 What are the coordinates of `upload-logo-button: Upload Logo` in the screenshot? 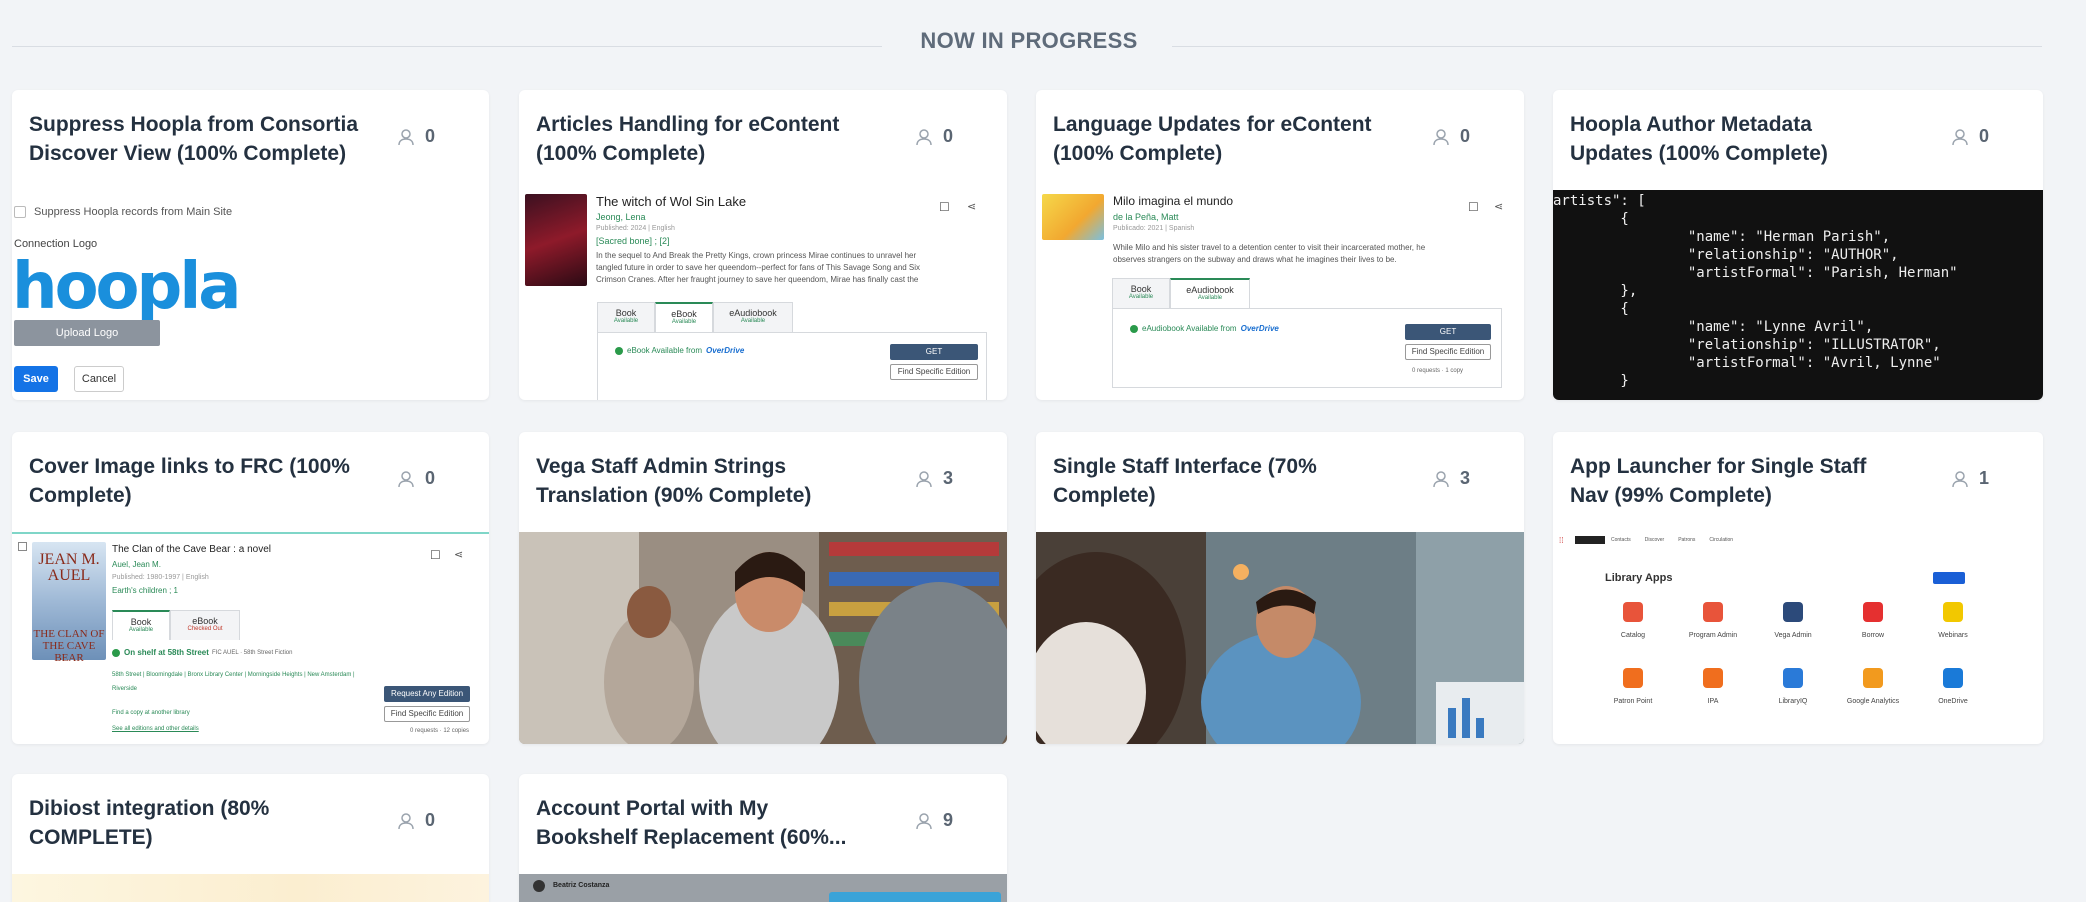 It's located at (87, 333).